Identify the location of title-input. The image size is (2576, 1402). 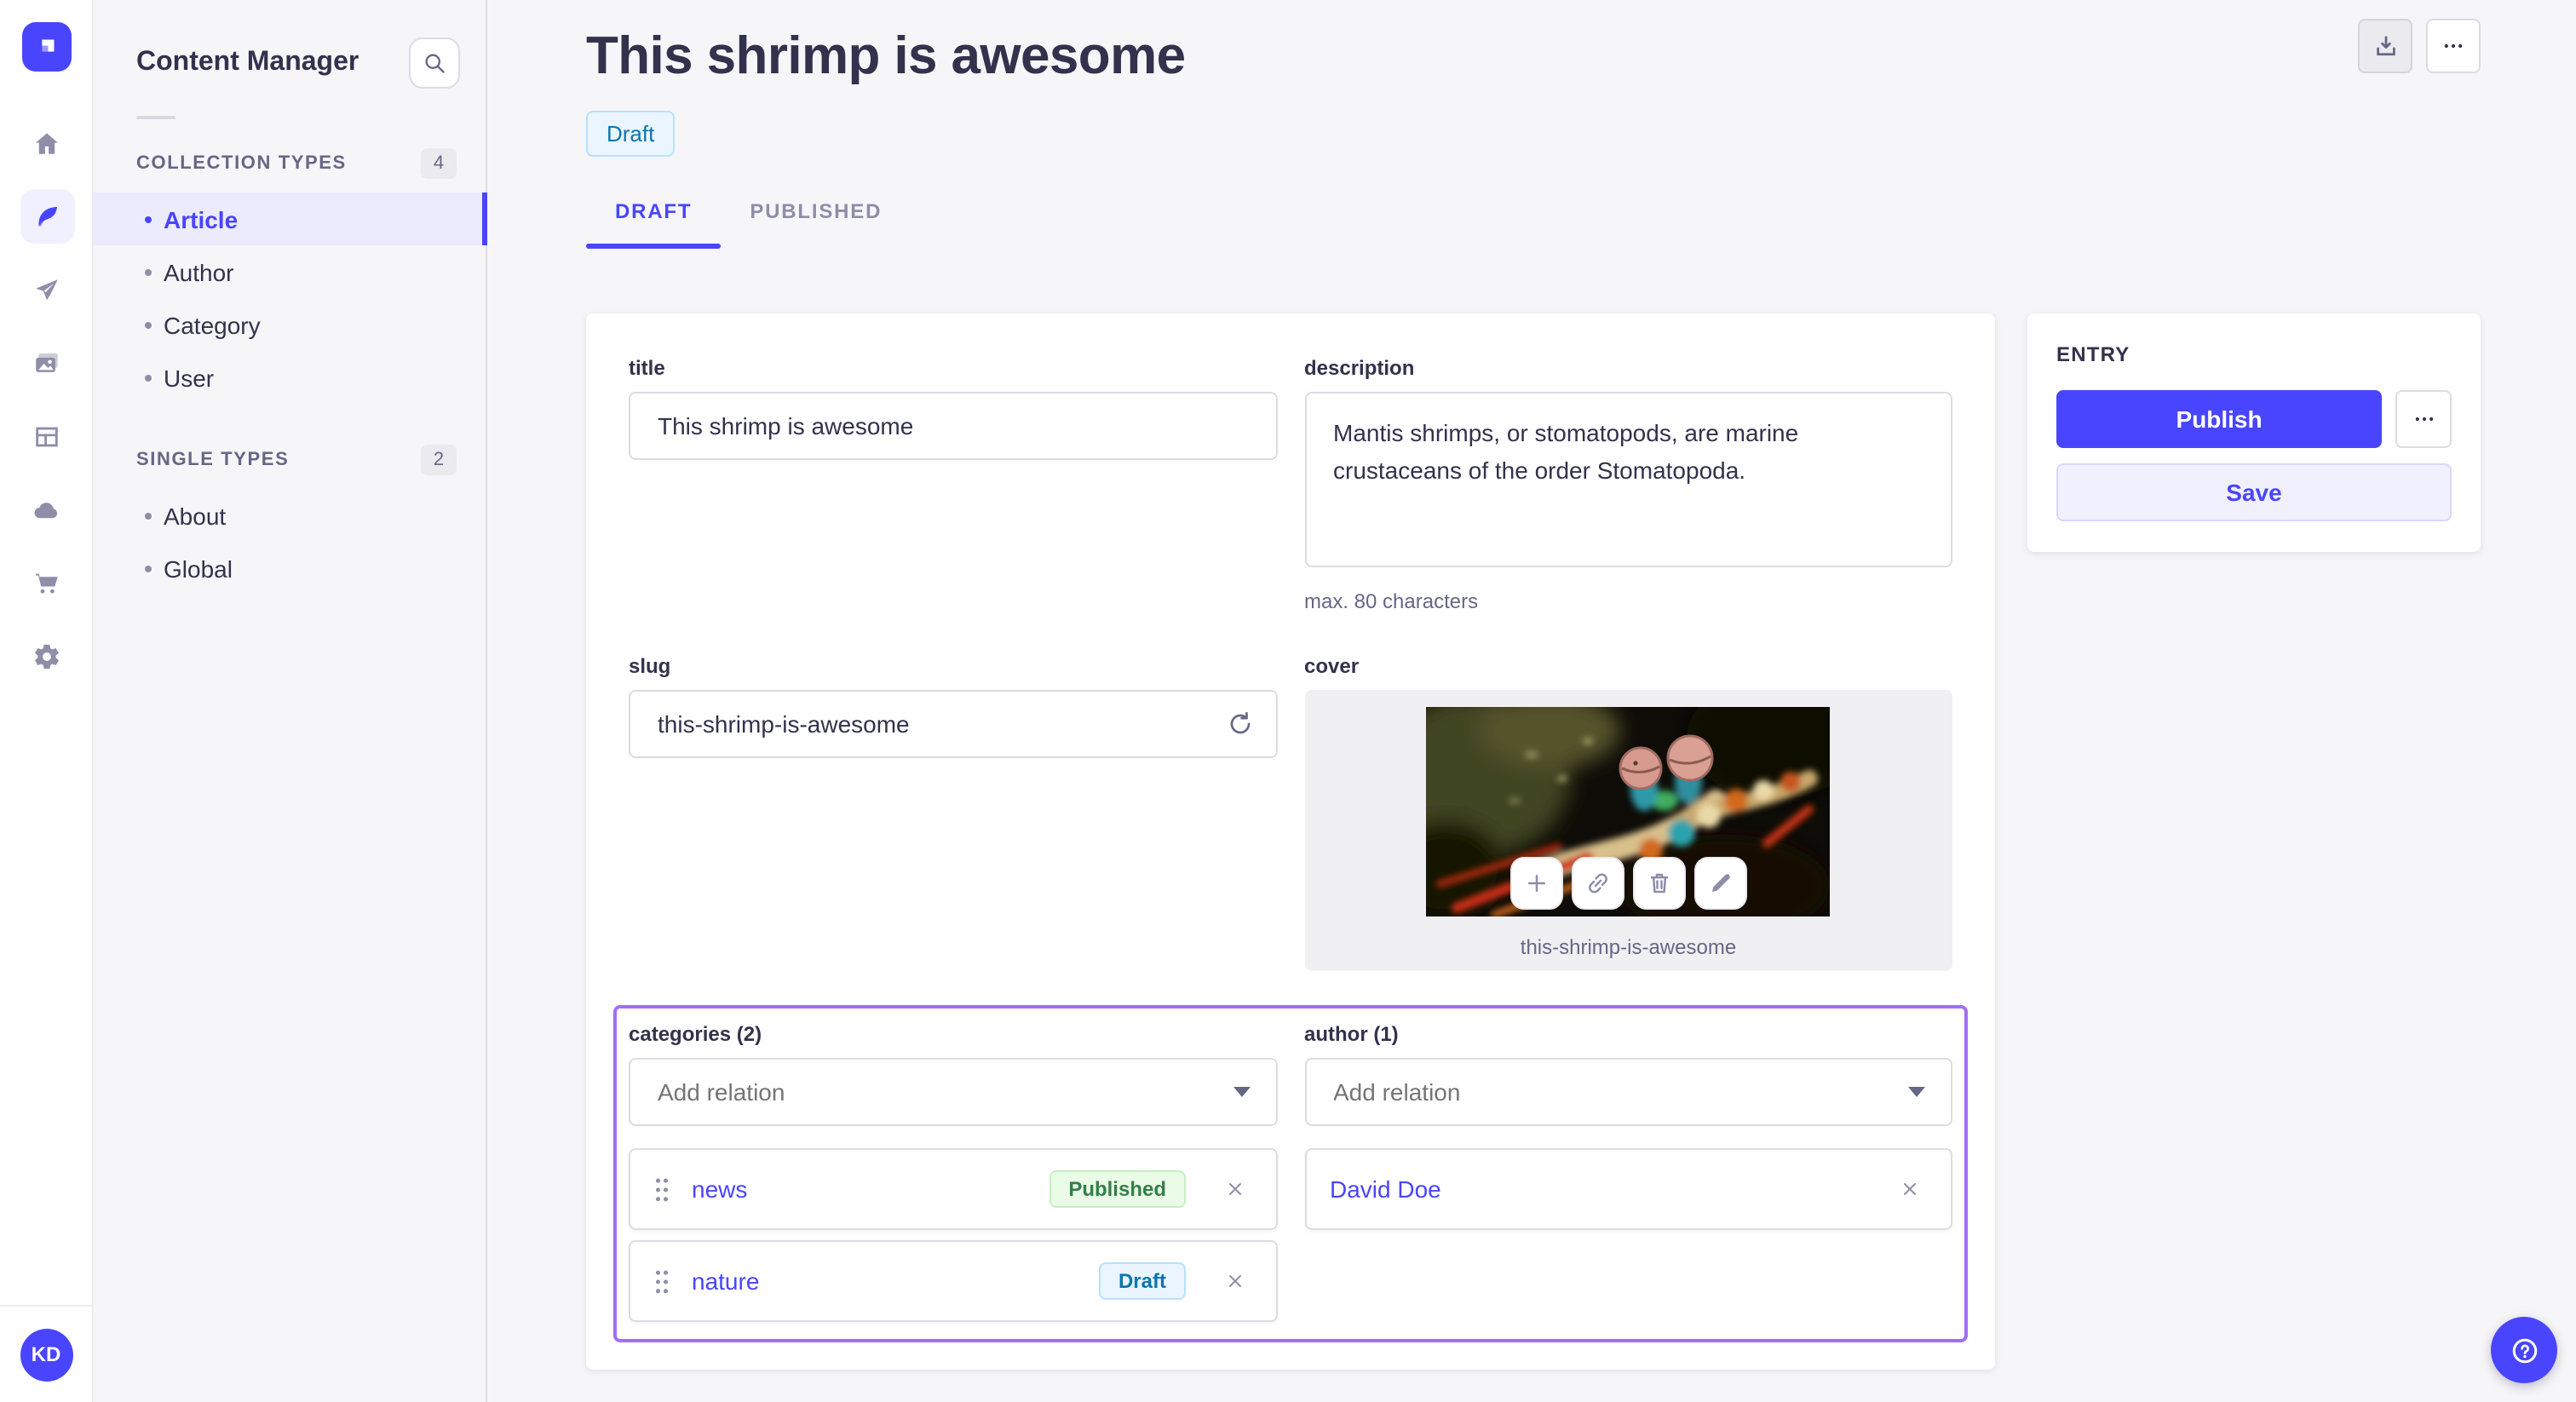
(953, 426).